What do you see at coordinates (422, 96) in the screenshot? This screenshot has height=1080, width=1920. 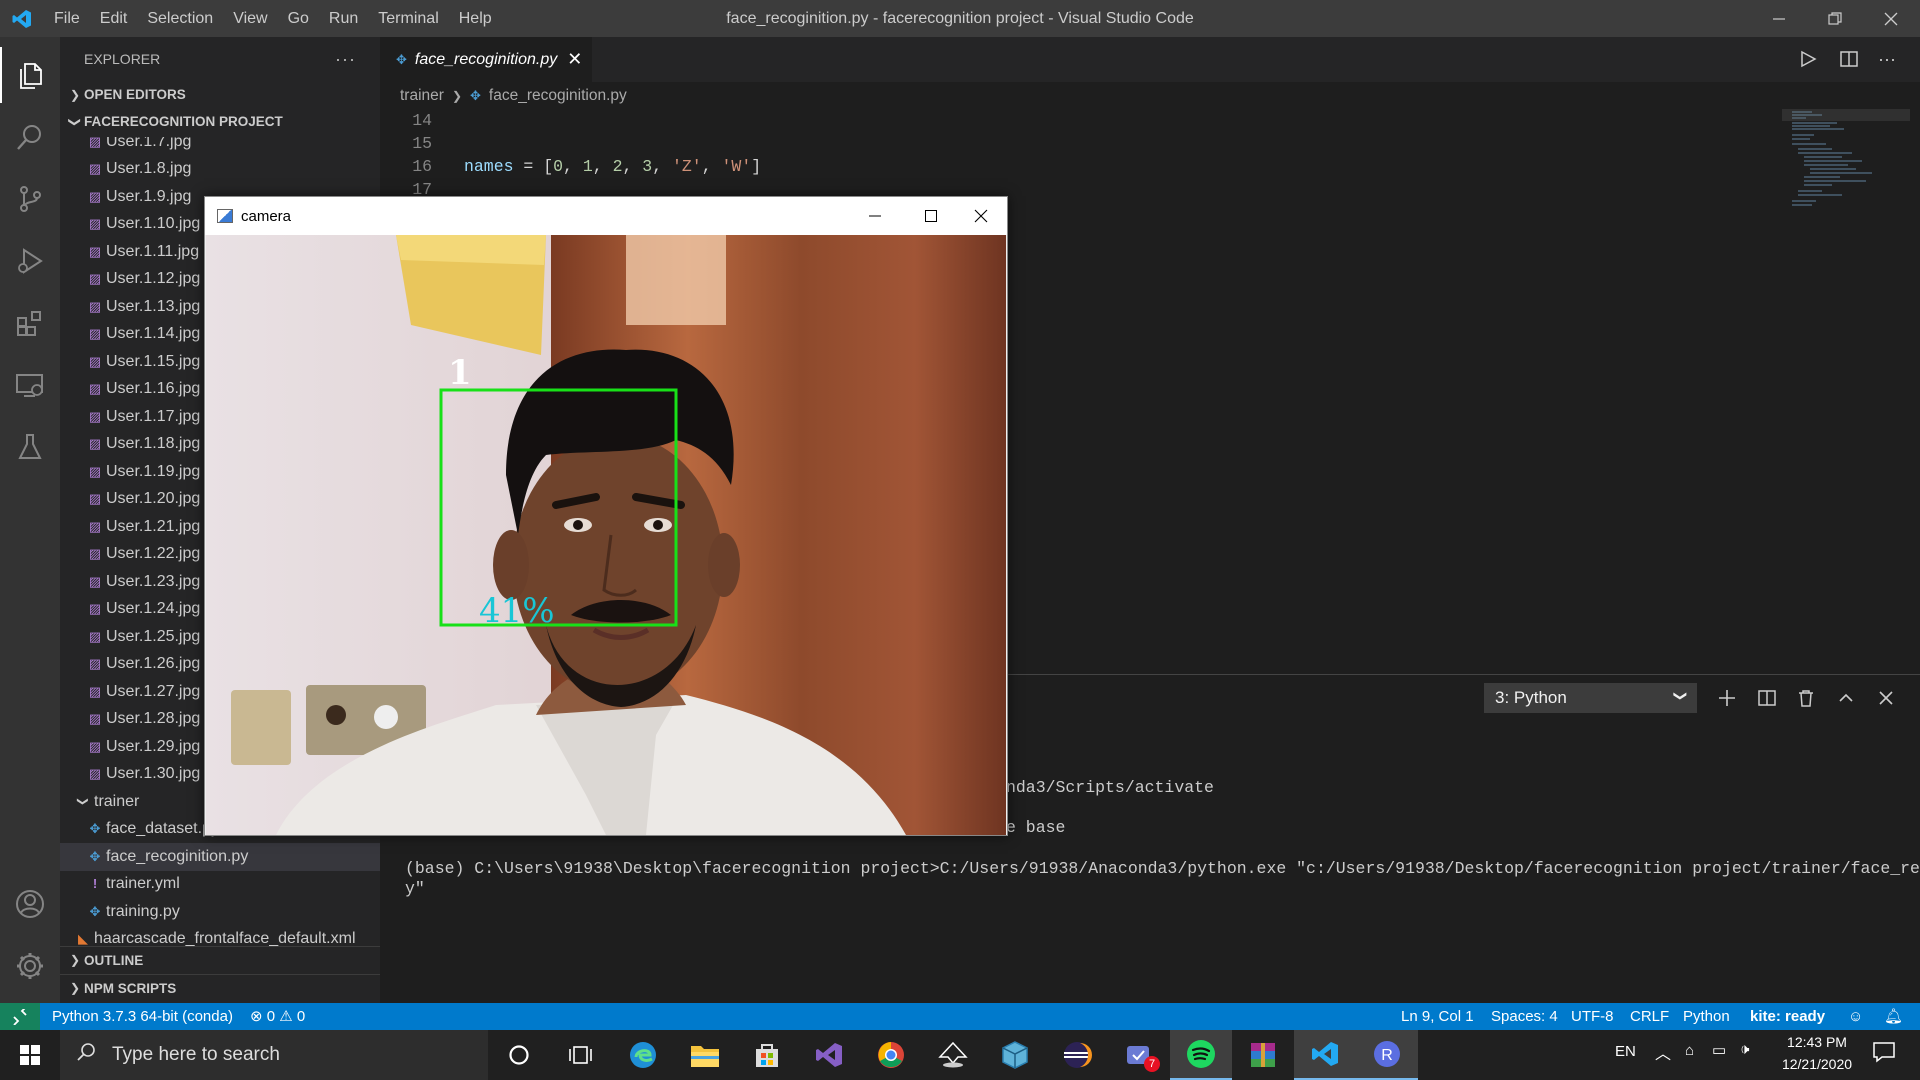 I see `breadcrumb-folder: trainer` at bounding box center [422, 96].